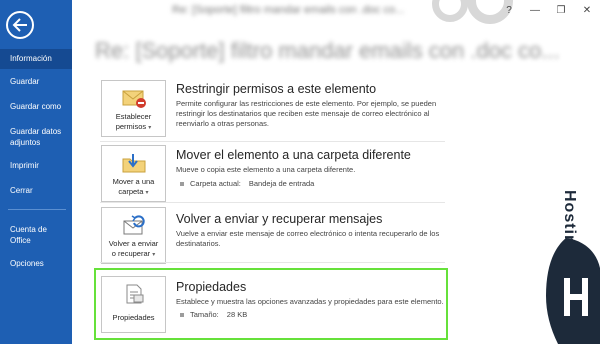 Image resolution: width=600 pixels, height=344 pixels. Describe the element at coordinates (279, 219) in the screenshot. I see `section-title: Volver a enviar y recuperar mensajes` at that location.